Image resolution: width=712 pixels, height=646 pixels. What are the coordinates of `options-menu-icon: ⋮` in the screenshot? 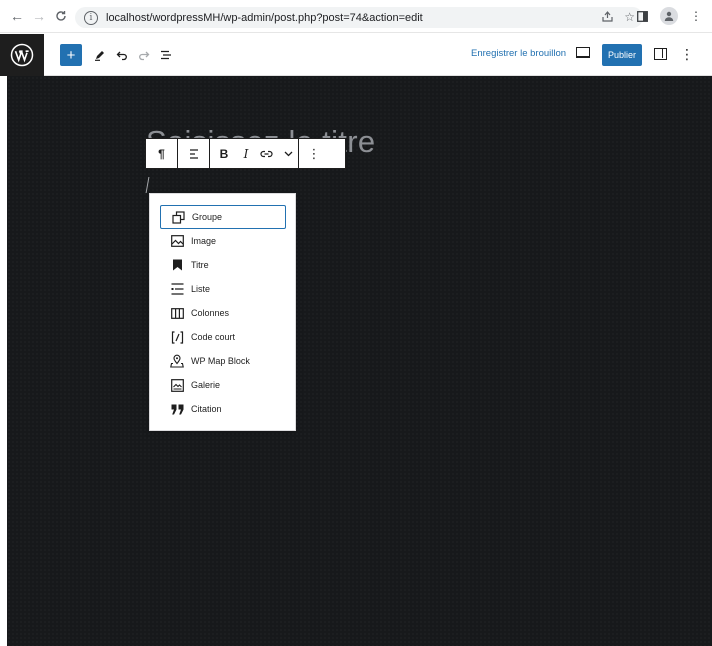 It's located at (687, 54).